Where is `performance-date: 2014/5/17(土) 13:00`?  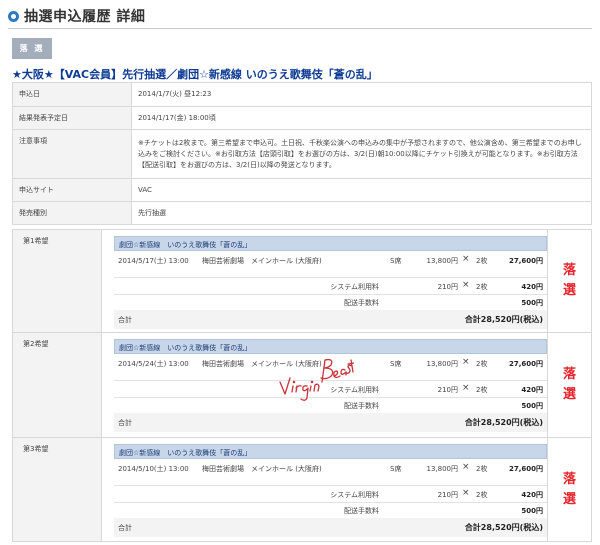
performance-date: 2014/5/17(土) 13:00 is located at coordinates (153, 261).